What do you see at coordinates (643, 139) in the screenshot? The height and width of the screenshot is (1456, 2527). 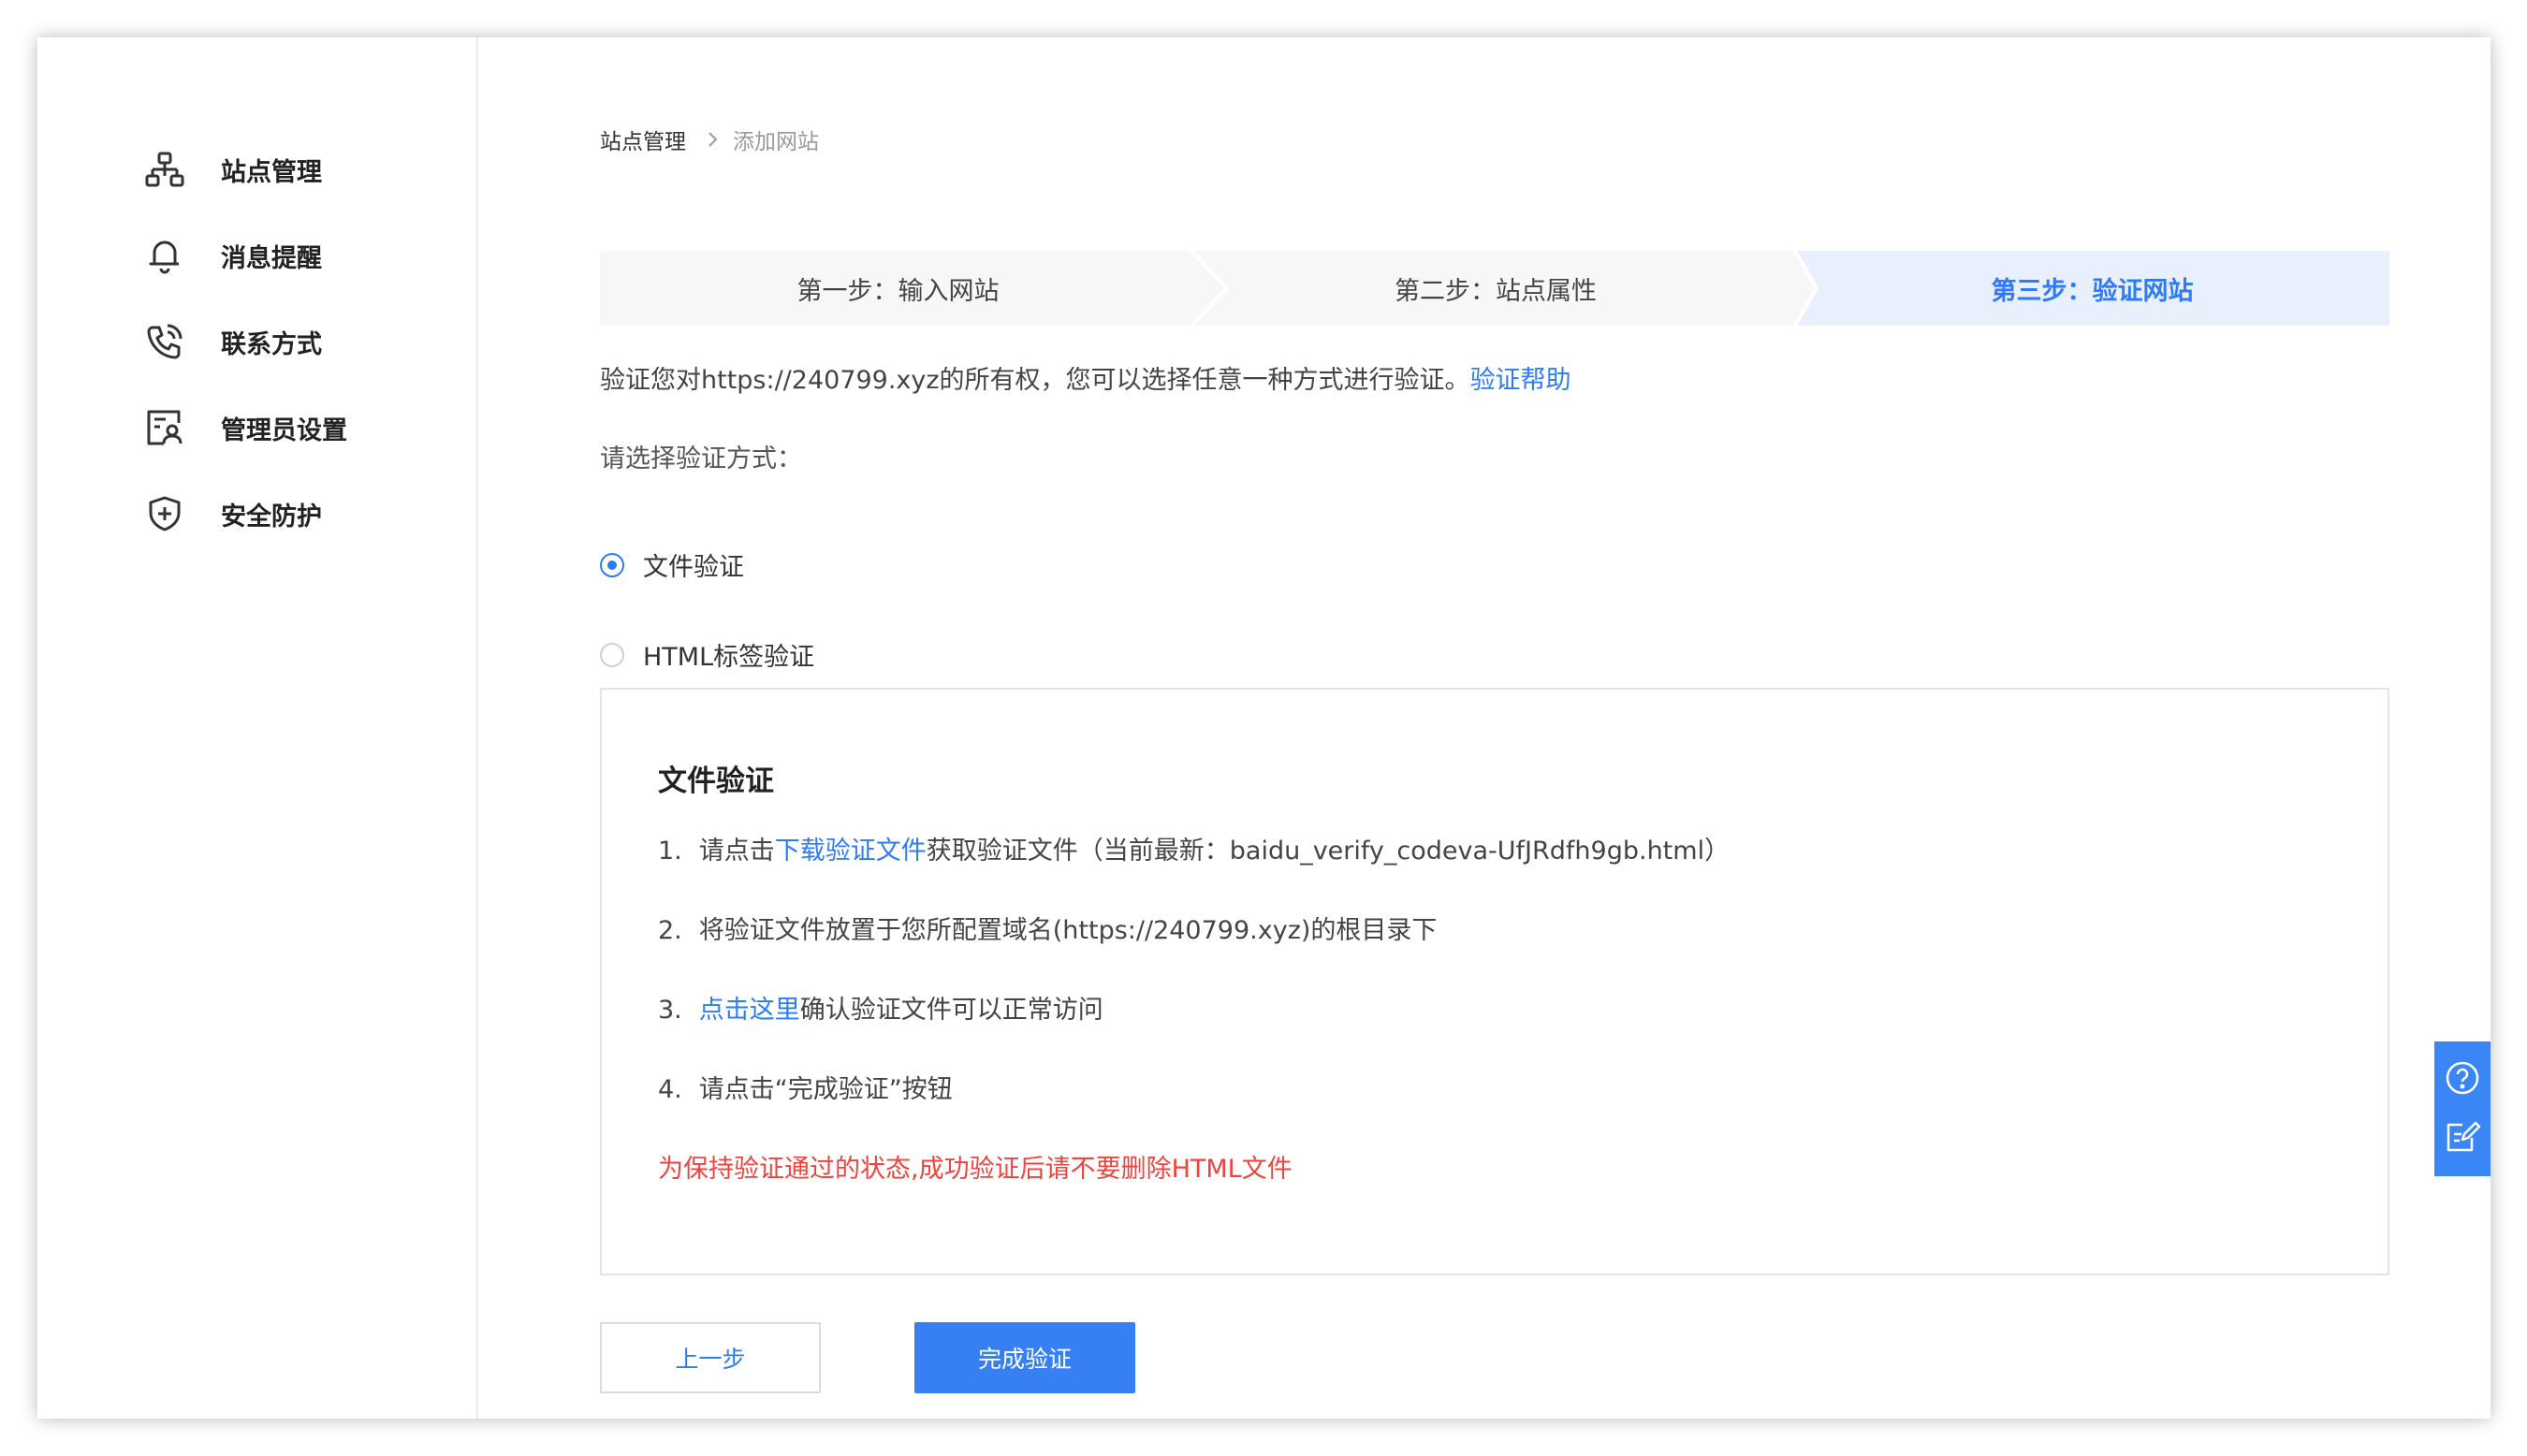 I see `breadcrumb-root-link: 站点管理` at bounding box center [643, 139].